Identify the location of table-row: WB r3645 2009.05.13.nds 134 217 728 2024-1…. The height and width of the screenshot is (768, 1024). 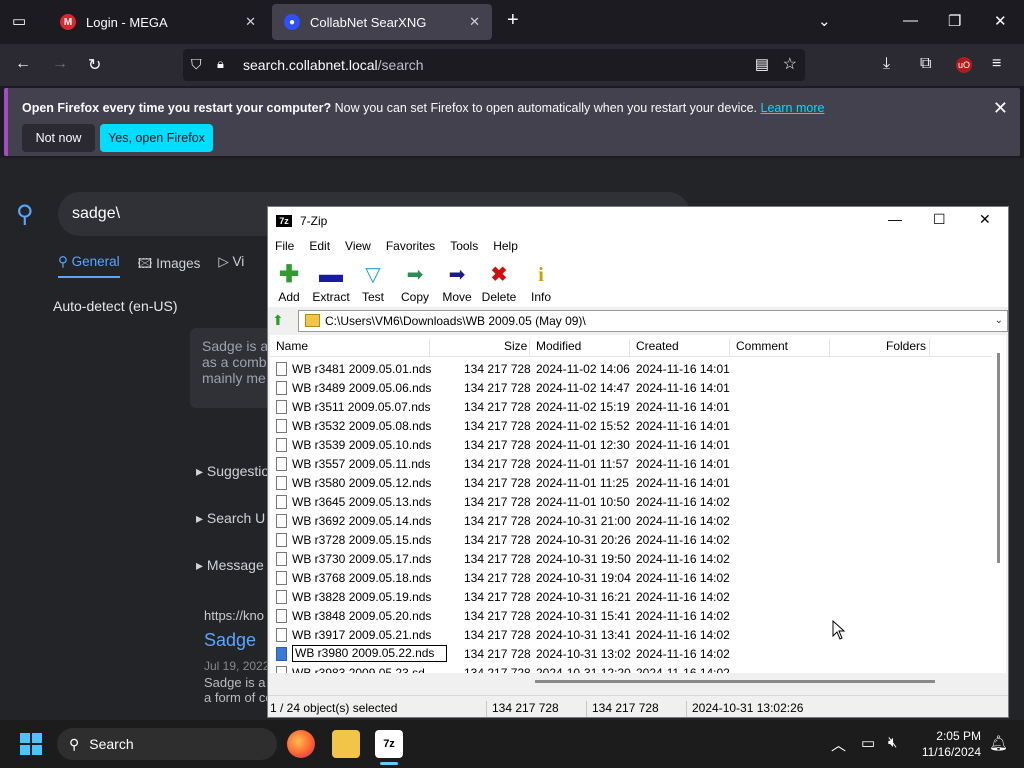
(631, 501).